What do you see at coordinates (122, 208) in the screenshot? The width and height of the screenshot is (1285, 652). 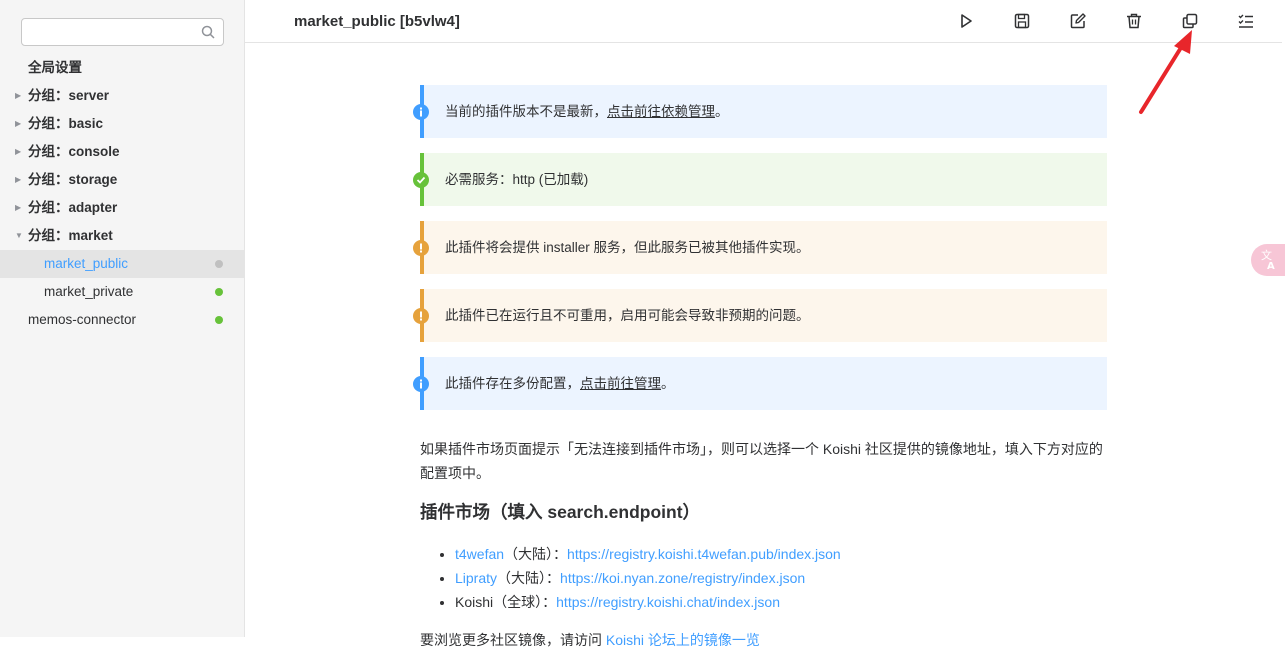 I see `tree-group-adapter: ▶ 分组：adapter` at bounding box center [122, 208].